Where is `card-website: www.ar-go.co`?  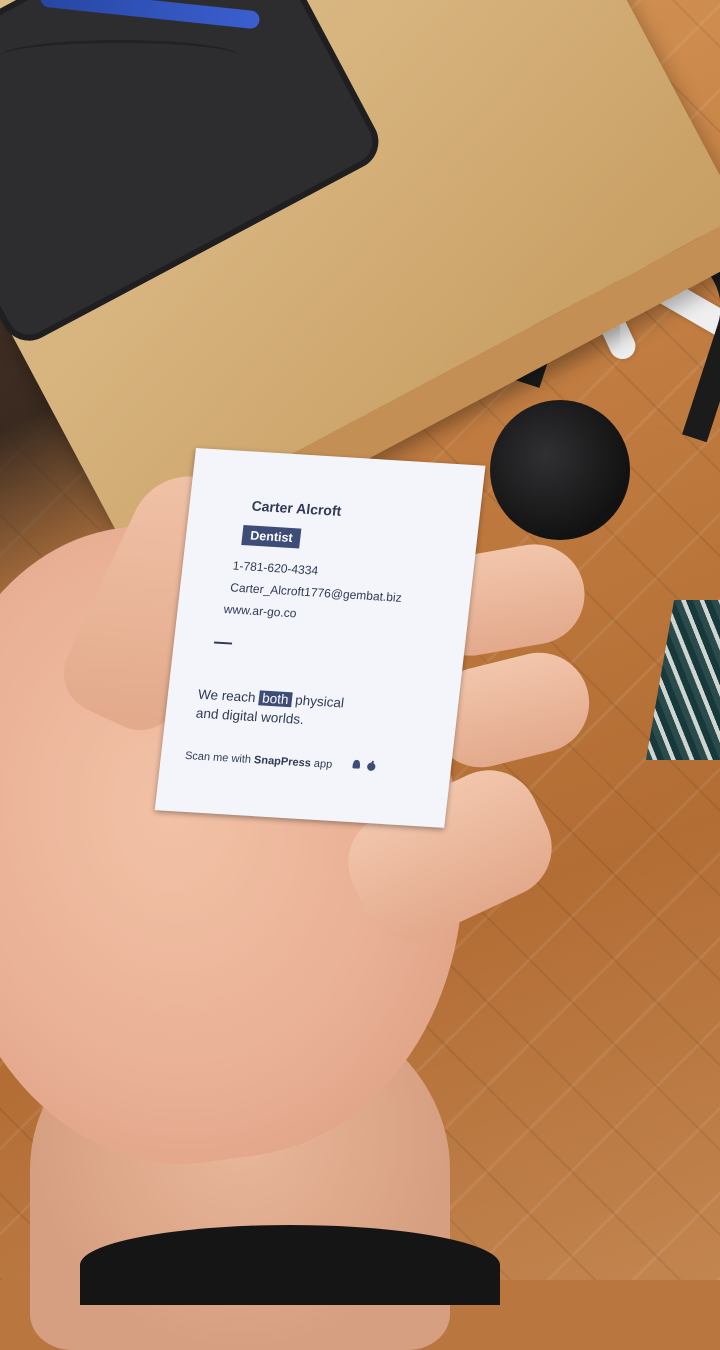 card-website: www.ar-go.co is located at coordinates (260, 611).